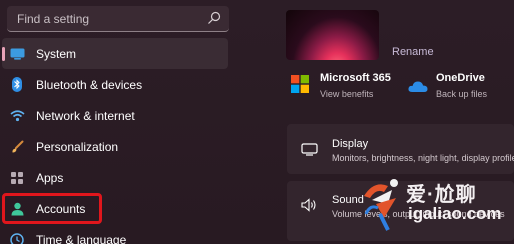  I want to click on search-icon, so click(214, 18).